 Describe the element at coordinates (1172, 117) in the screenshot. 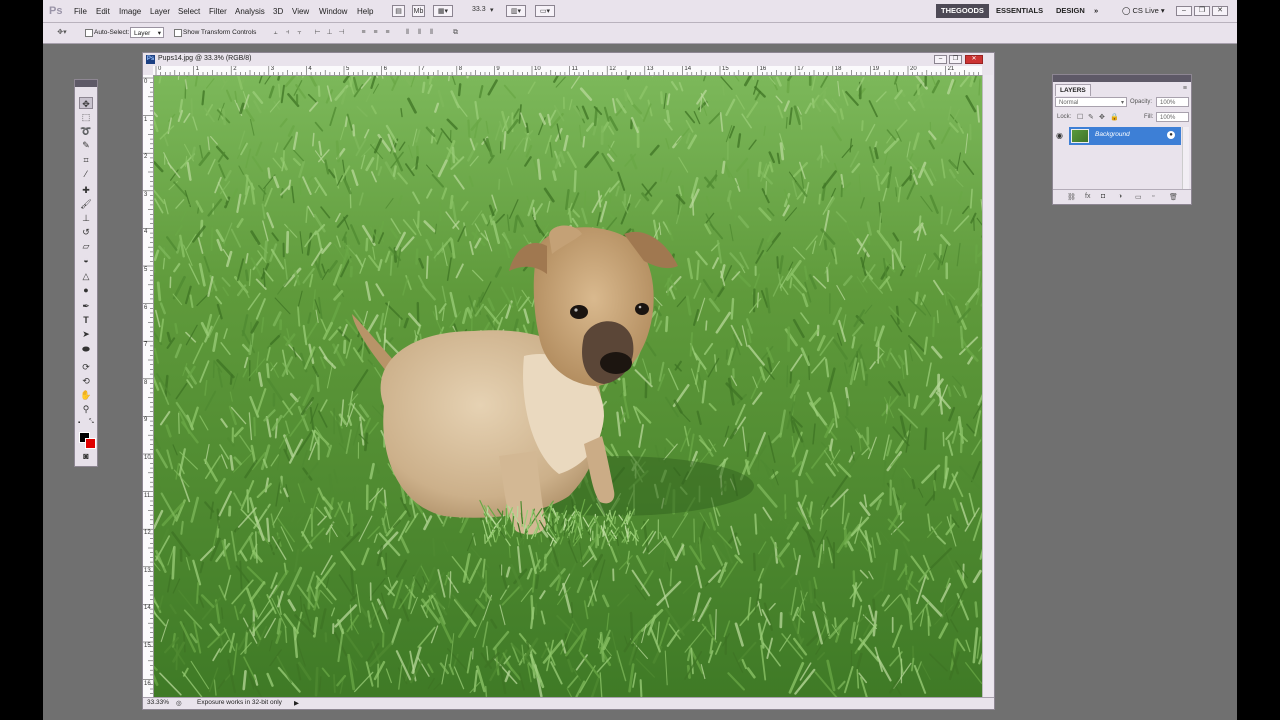

I see `fill-field: 100%` at that location.